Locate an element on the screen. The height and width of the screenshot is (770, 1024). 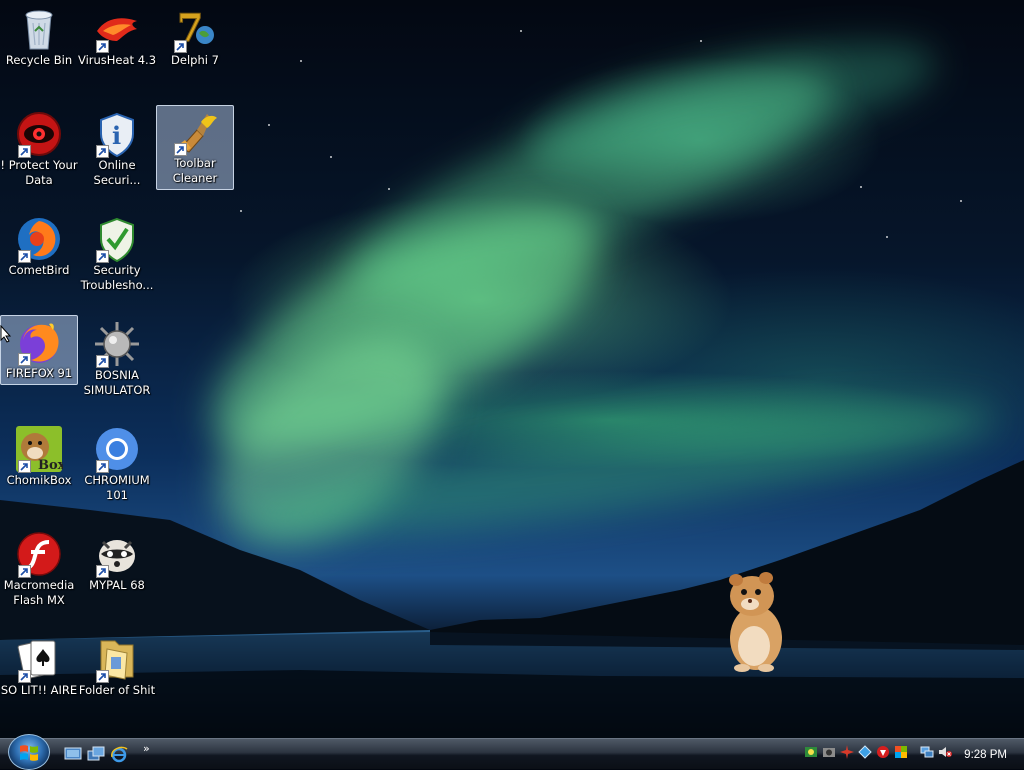
desktop-icon-label: Delphi 7 is located at coordinates (195, 60).